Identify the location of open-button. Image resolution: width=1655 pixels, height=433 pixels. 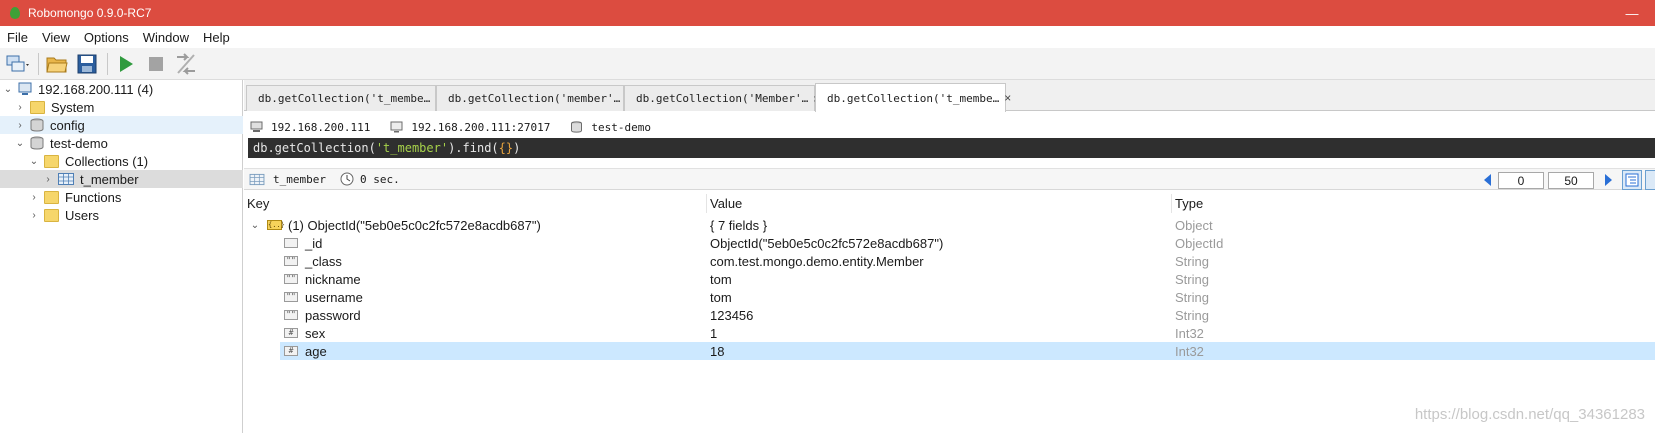
(57, 64).